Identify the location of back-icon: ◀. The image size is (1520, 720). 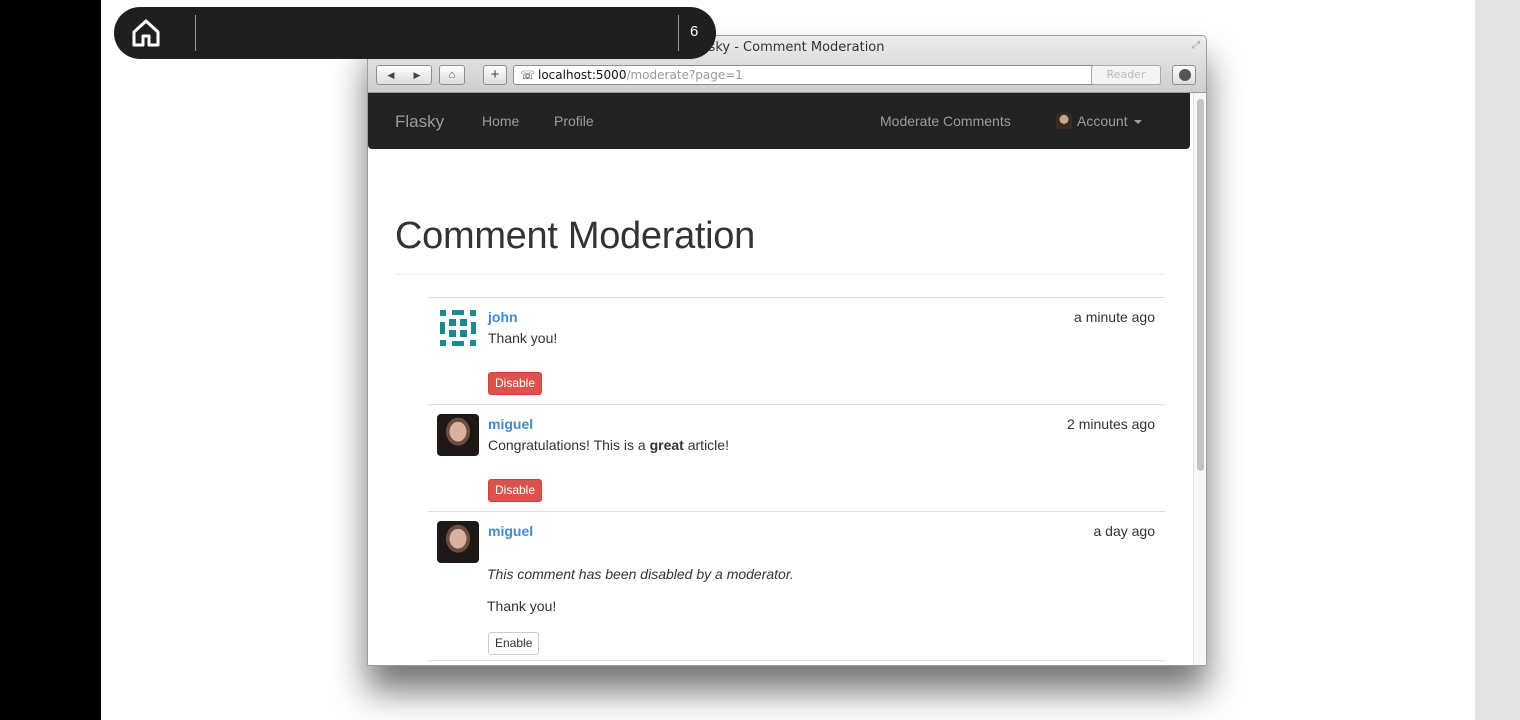
(391, 75).